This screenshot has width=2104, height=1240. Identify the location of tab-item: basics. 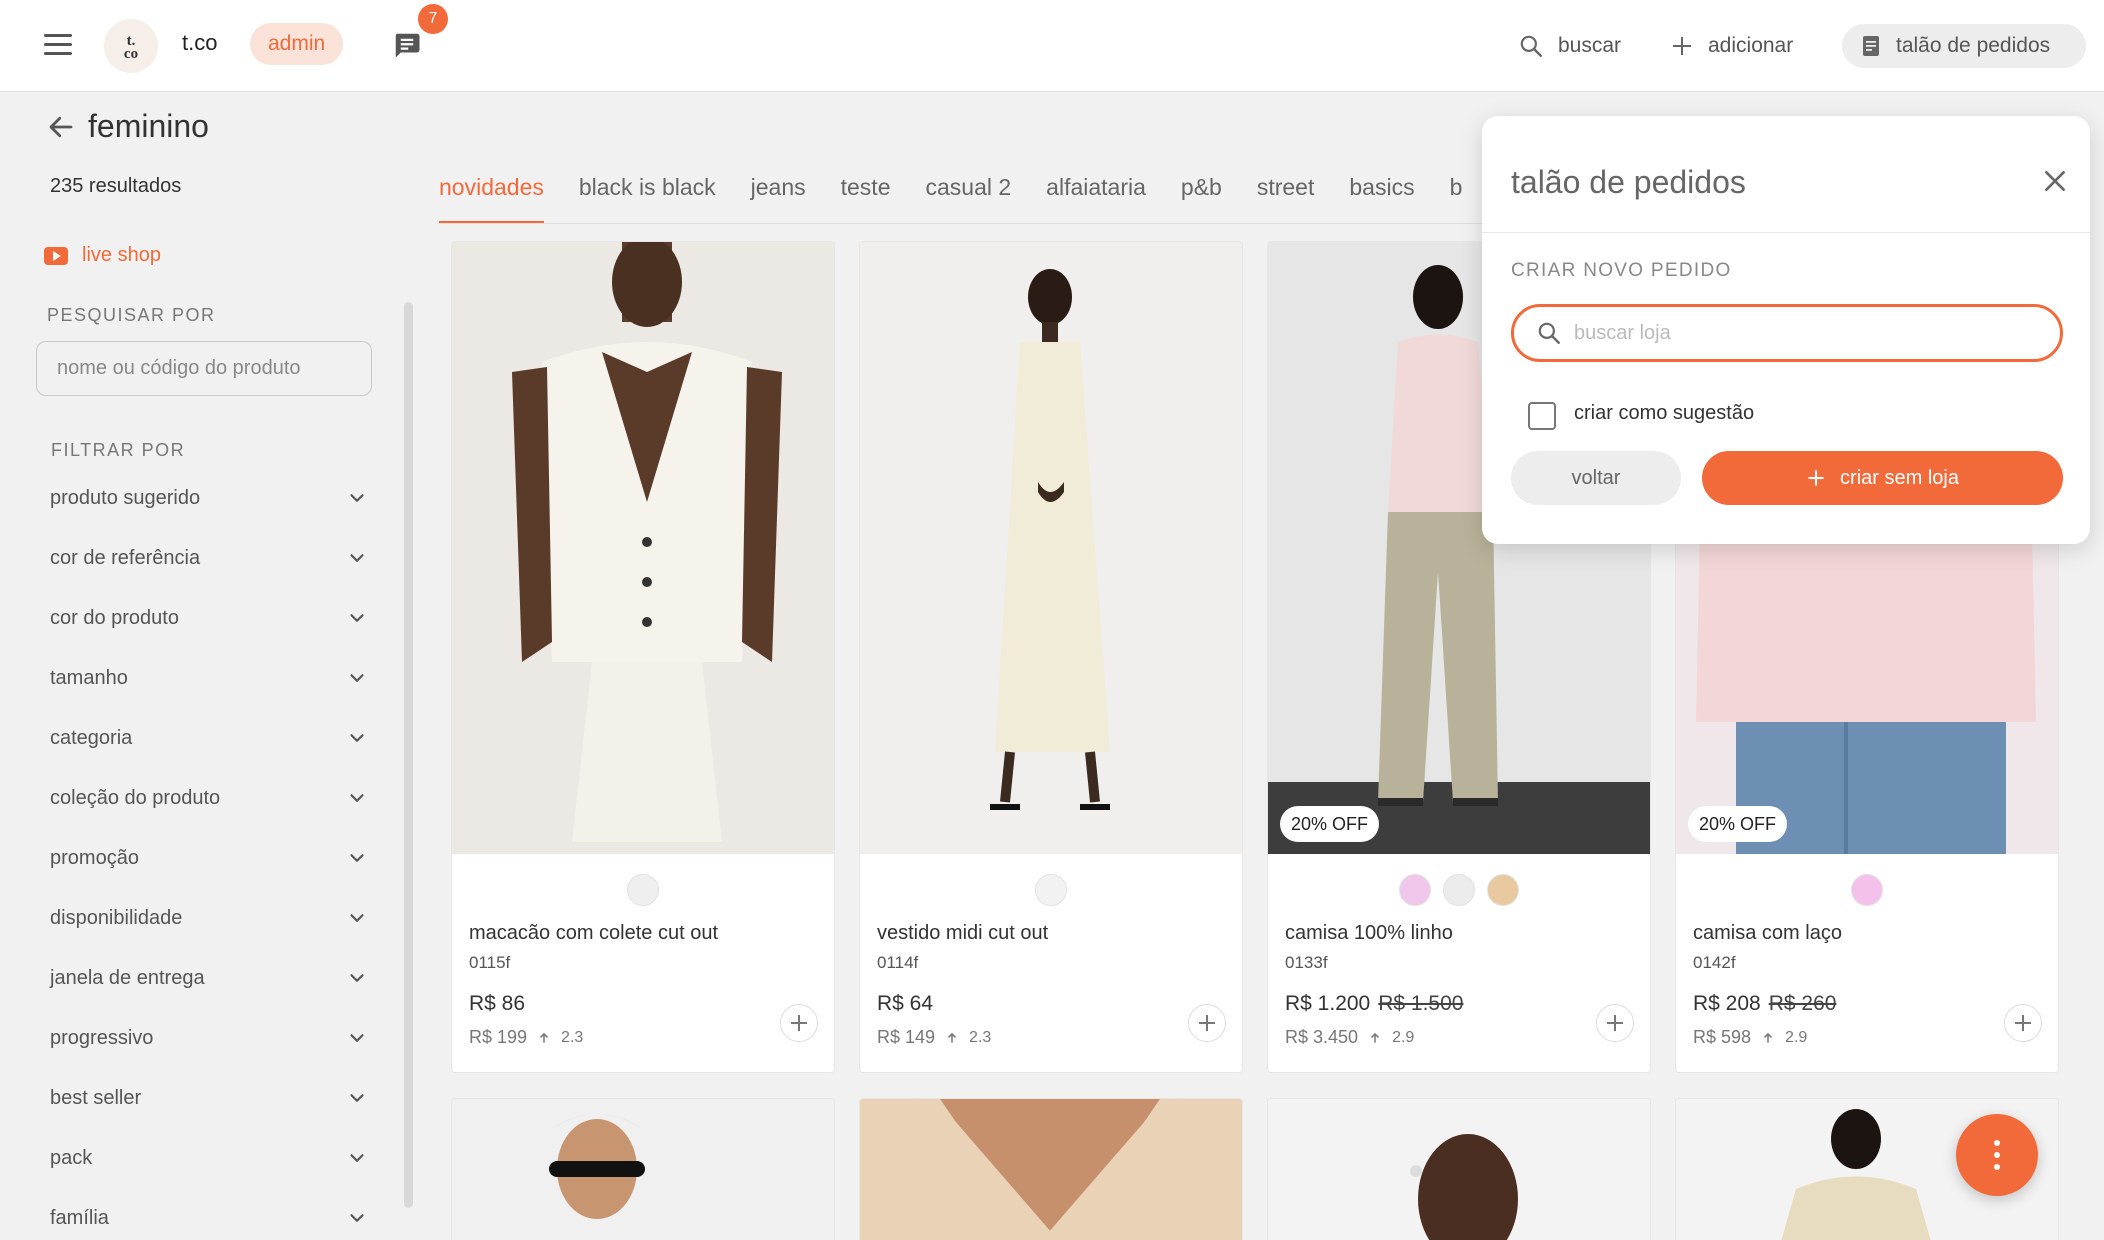
(1381, 192).